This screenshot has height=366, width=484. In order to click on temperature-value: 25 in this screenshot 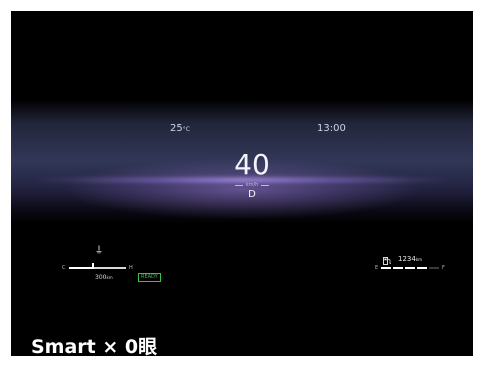, I will do `click(176, 128)`.